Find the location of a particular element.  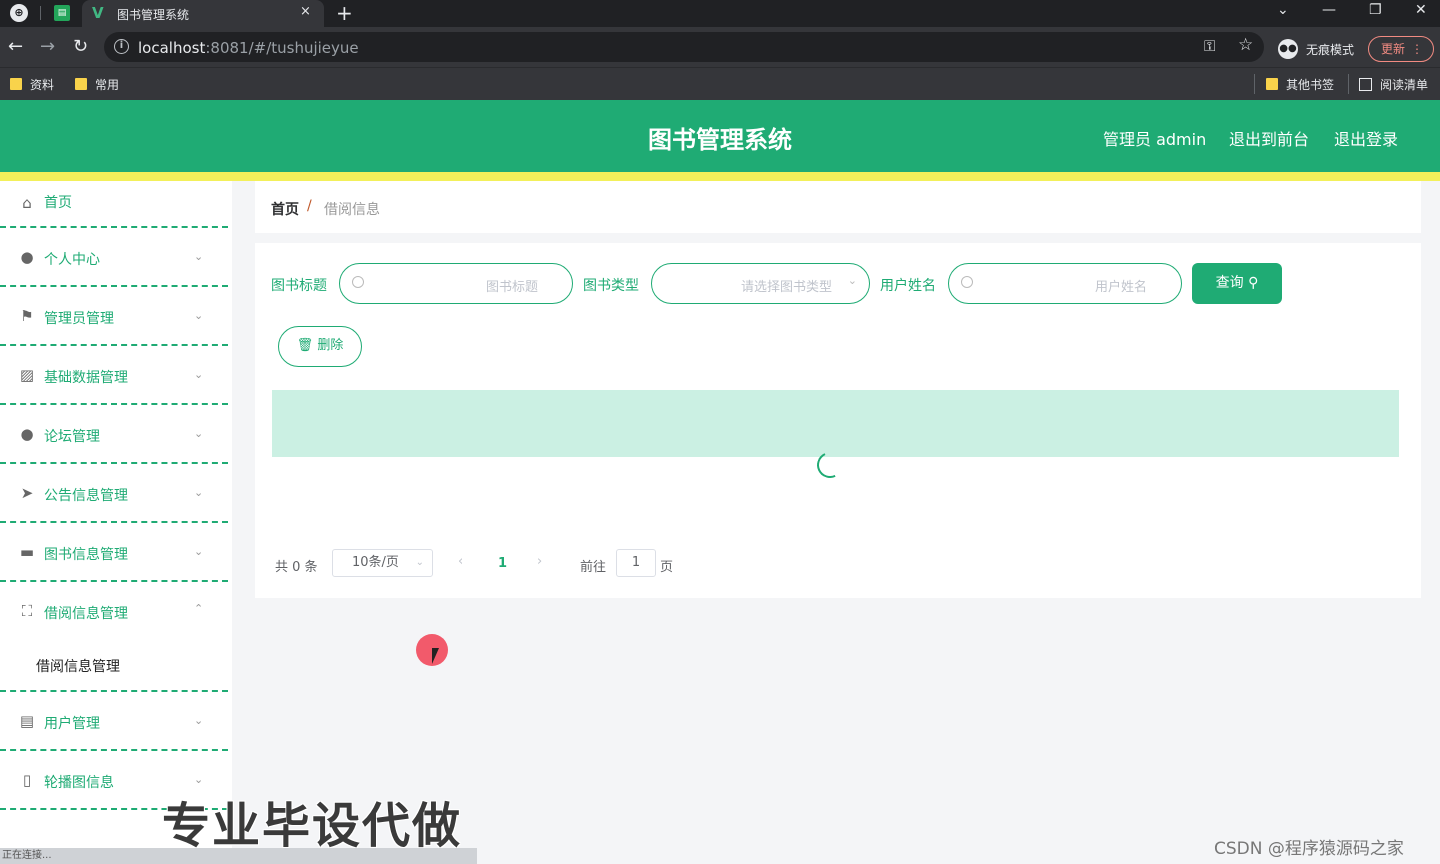

page-size-select: 10条/页 ⌄ is located at coordinates (382, 563).